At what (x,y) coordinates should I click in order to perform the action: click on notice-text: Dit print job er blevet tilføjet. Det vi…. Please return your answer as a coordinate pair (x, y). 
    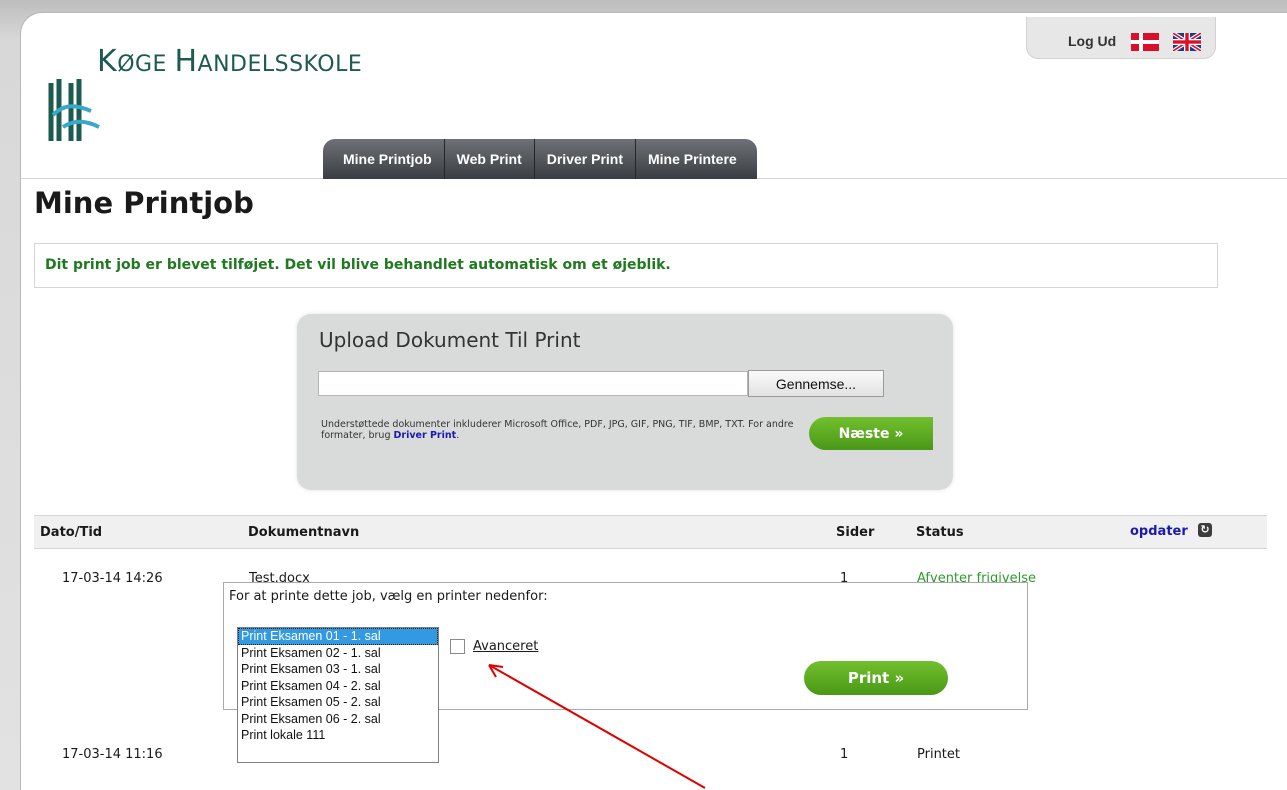
    Looking at the image, I should click on (358, 265).